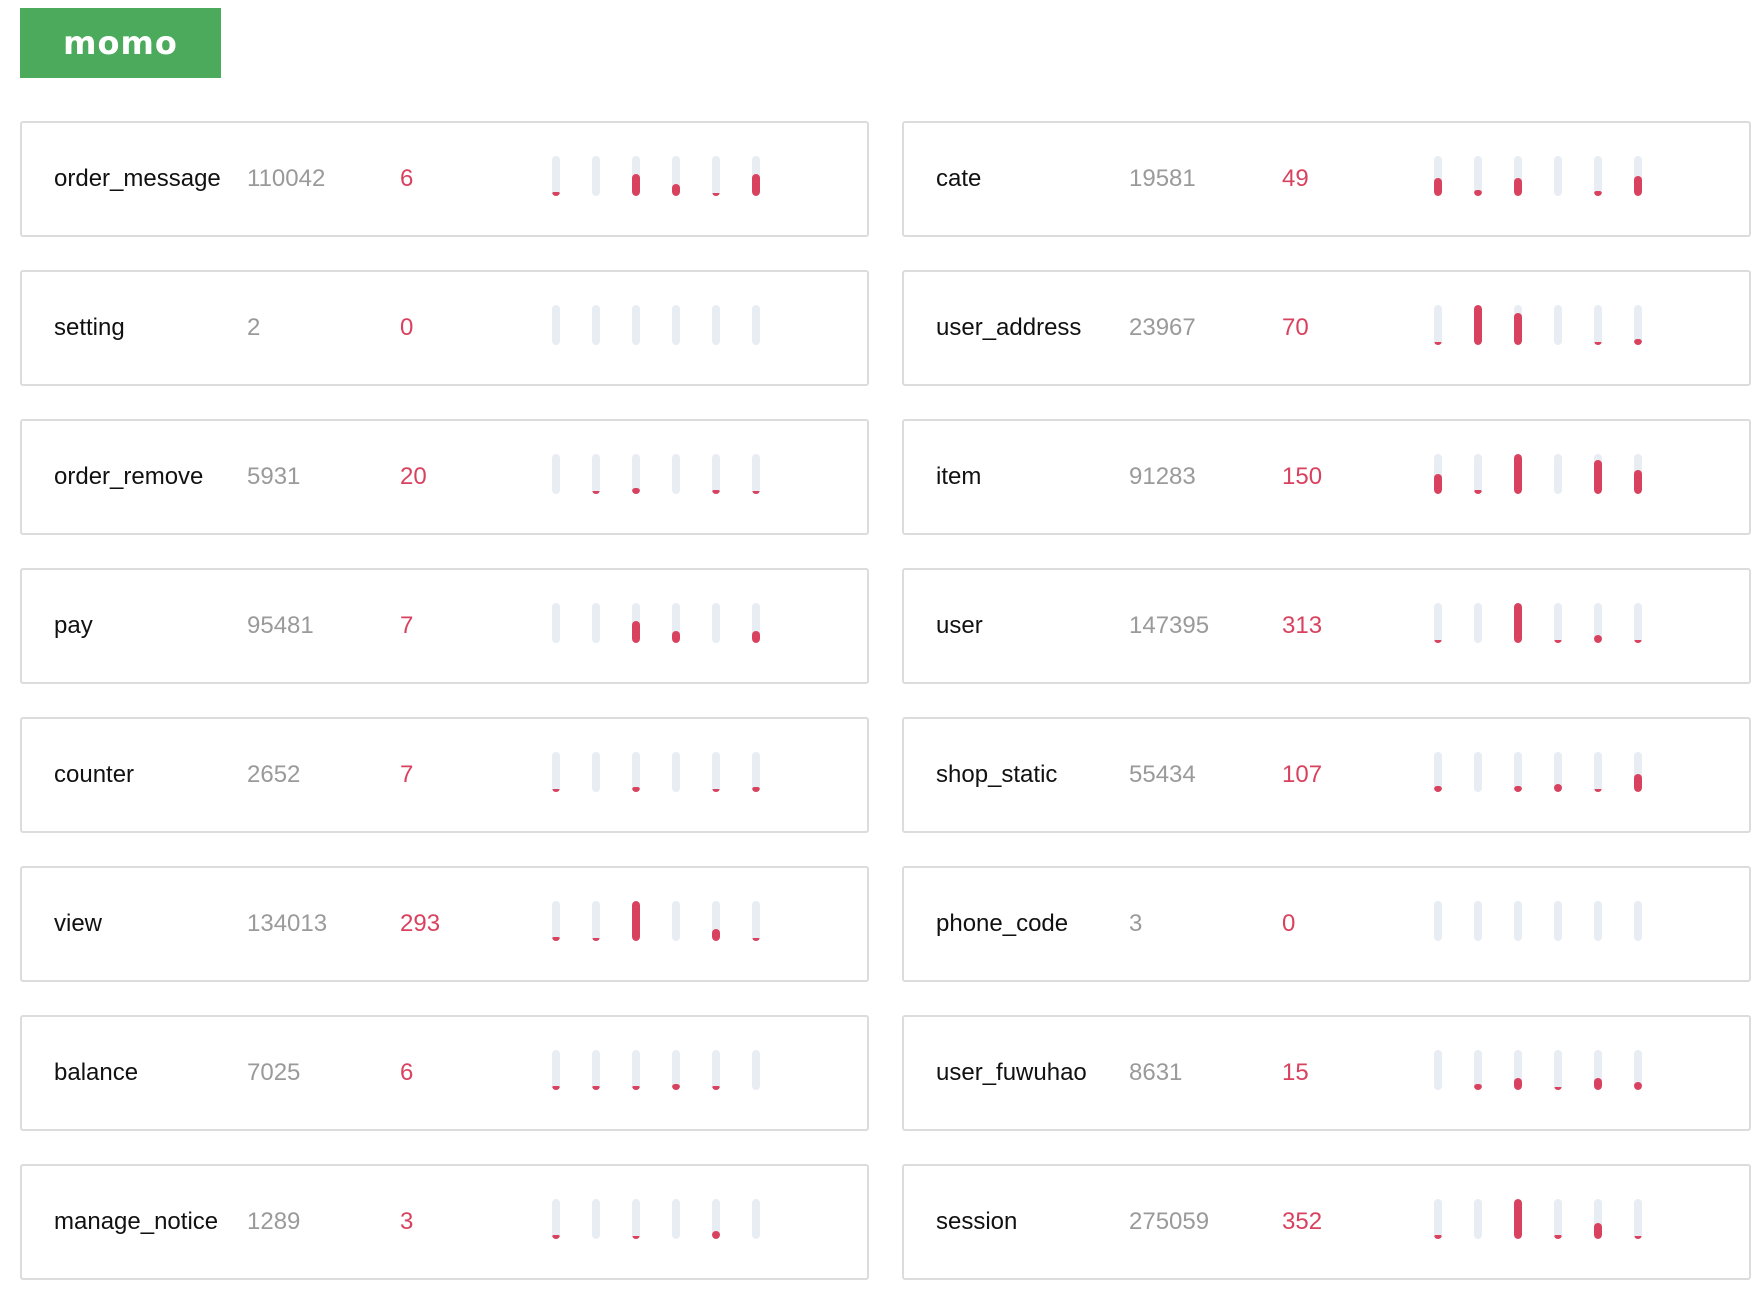 The height and width of the screenshot is (1290, 1762). What do you see at coordinates (444, 1073) in the screenshot?
I see `table-card: balance 7025 6` at bounding box center [444, 1073].